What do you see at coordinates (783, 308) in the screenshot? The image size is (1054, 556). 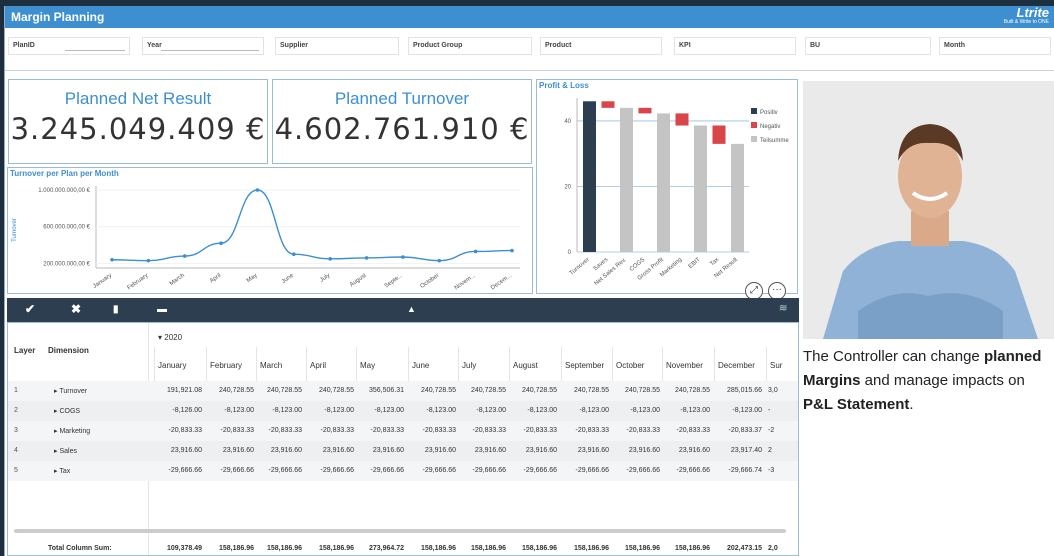 I see `layers-icon: ≋` at bounding box center [783, 308].